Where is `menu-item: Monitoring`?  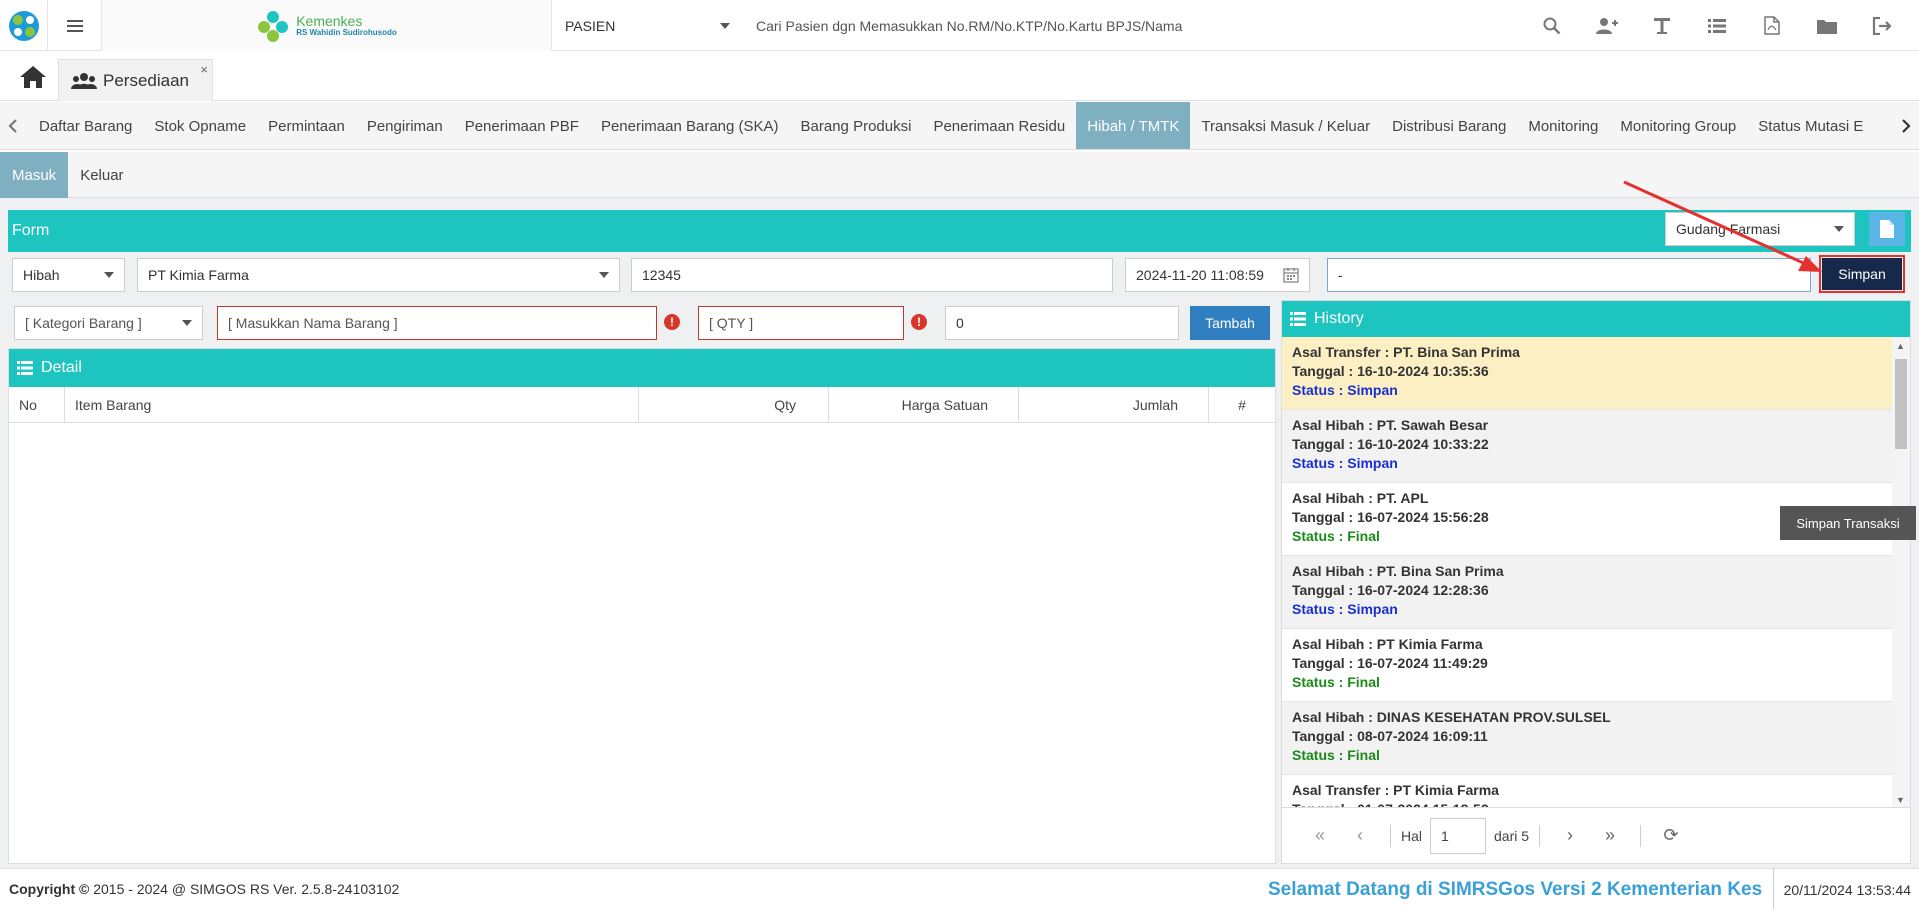 menu-item: Monitoring is located at coordinates (1563, 125).